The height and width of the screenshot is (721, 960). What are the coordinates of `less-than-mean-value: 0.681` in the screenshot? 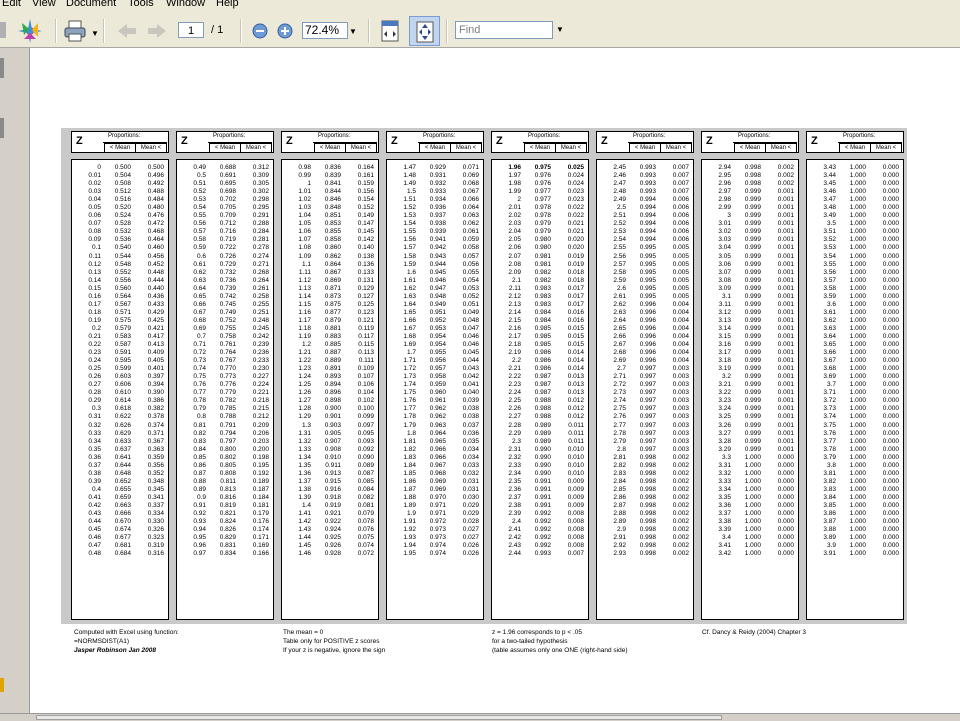 It's located at (122, 546).